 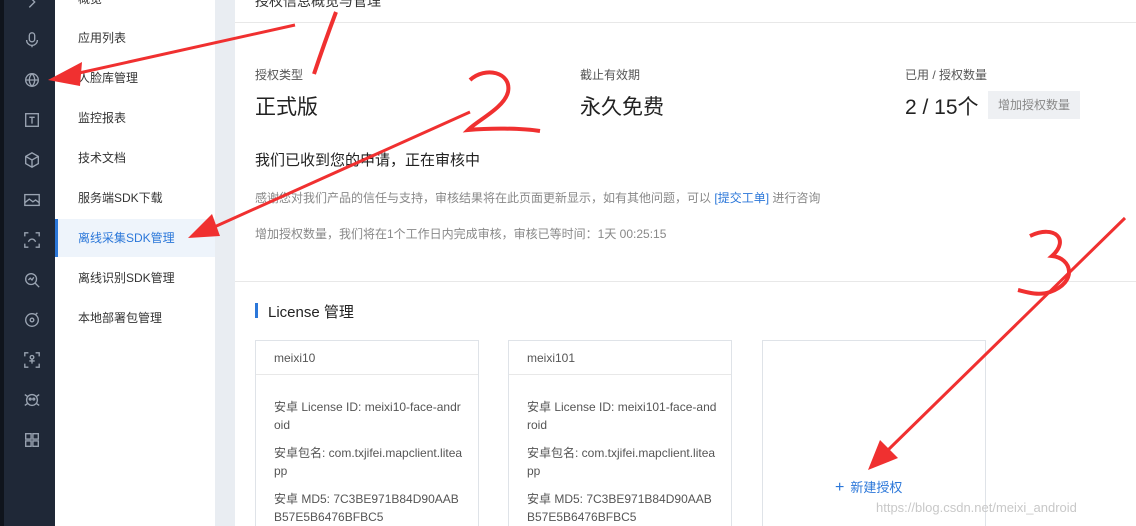 What do you see at coordinates (685, 22) in the screenshot?
I see `header-divider` at bounding box center [685, 22].